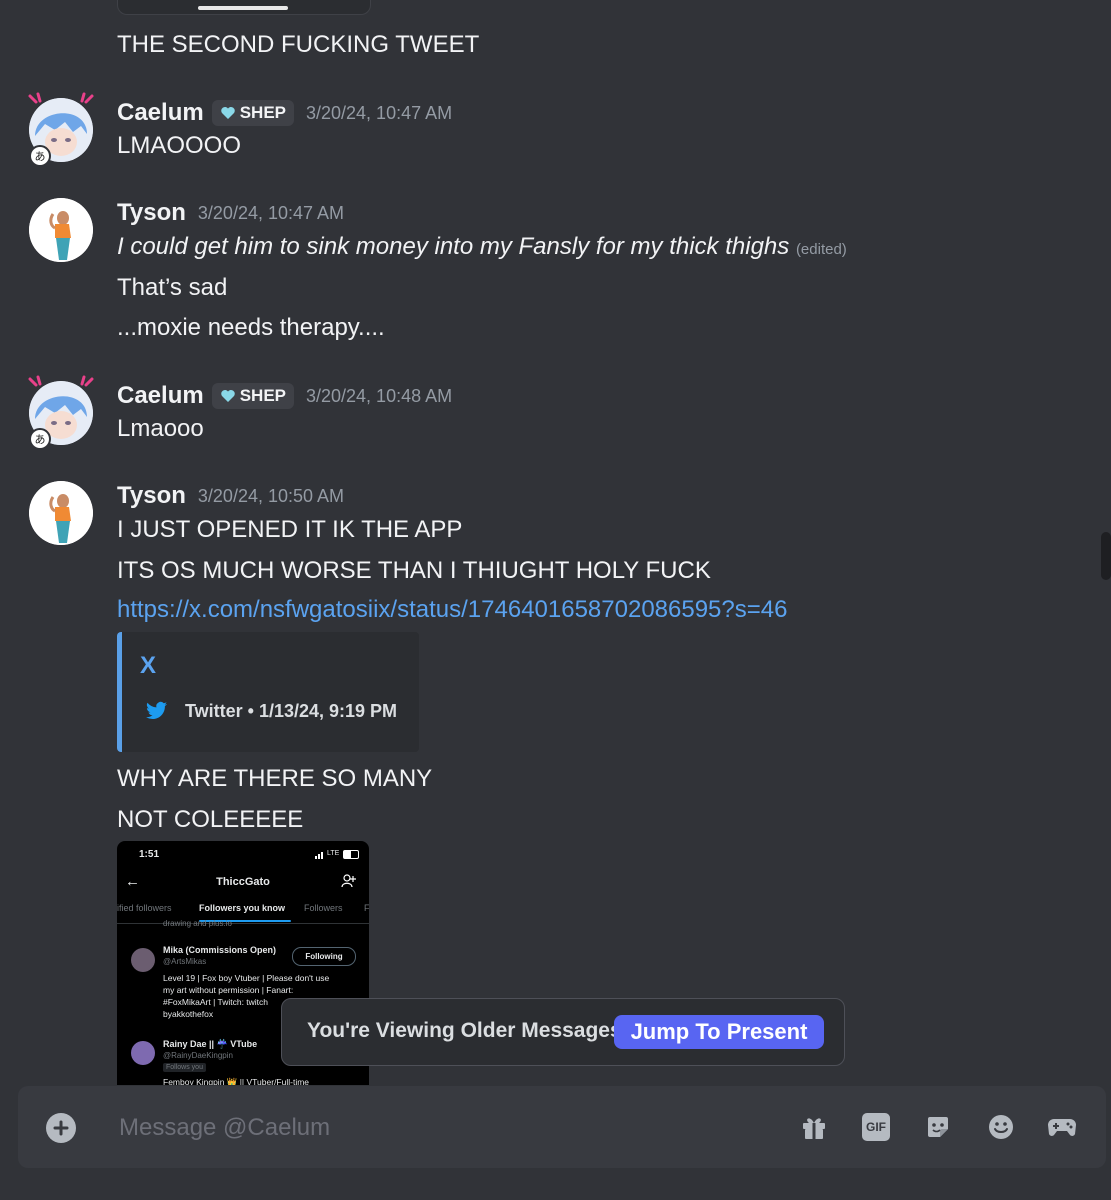 The image size is (1111, 1200). Describe the element at coordinates (198, 1055) in the screenshot. I see `user-handle: @RainyDaeKingpin` at that location.